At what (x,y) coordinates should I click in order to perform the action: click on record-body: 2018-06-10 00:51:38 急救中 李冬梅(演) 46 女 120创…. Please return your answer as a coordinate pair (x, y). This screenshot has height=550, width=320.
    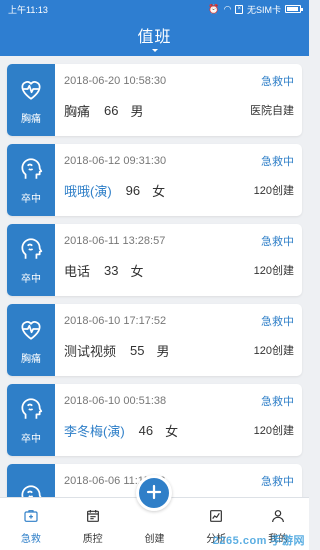
    Looking at the image, I should click on (178, 420).